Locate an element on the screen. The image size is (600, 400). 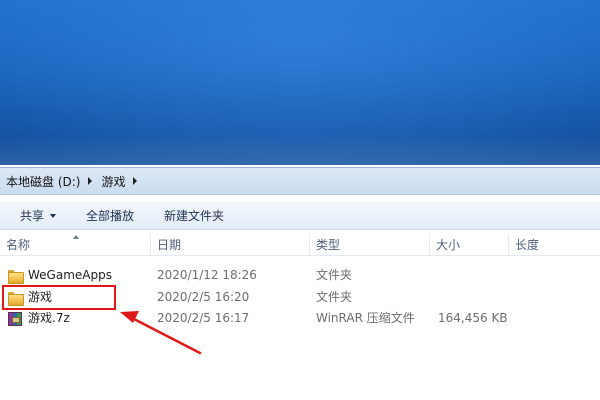
annotation-arrow-shaft is located at coordinates (166, 335).